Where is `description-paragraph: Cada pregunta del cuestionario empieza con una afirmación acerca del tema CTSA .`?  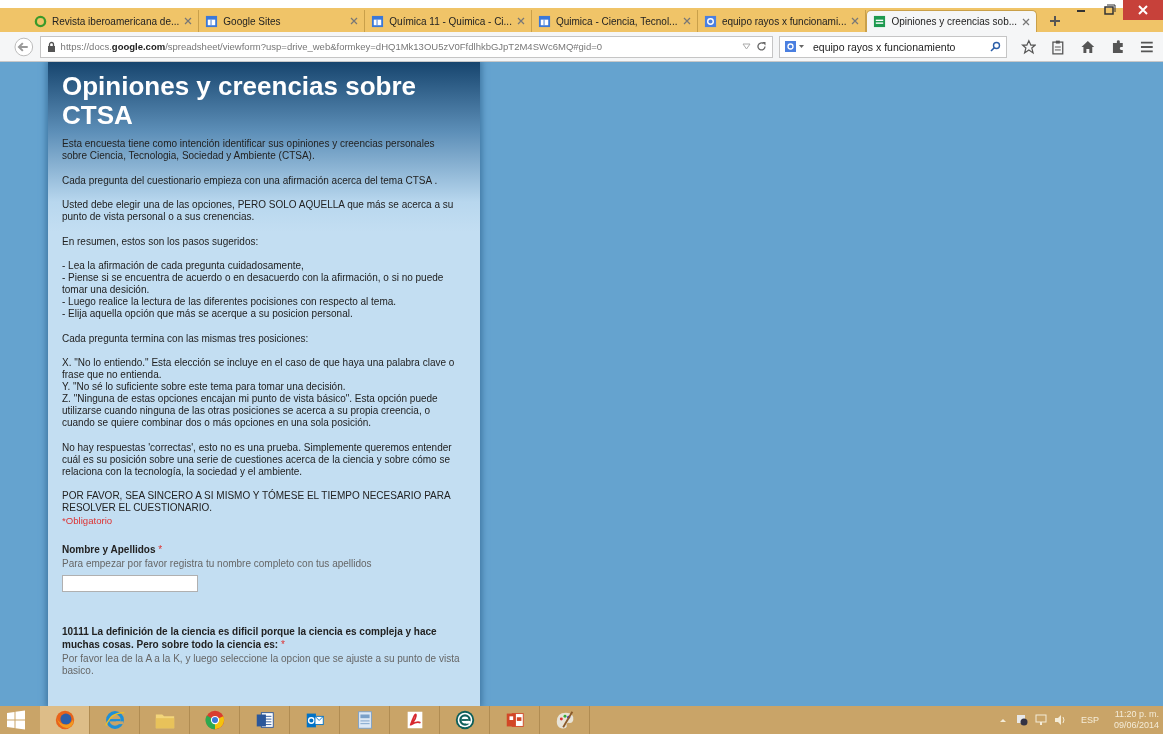 description-paragraph: Cada pregunta del cuestionario empieza con una afirmación acerca del tema CTSA . is located at coordinates (250, 180).